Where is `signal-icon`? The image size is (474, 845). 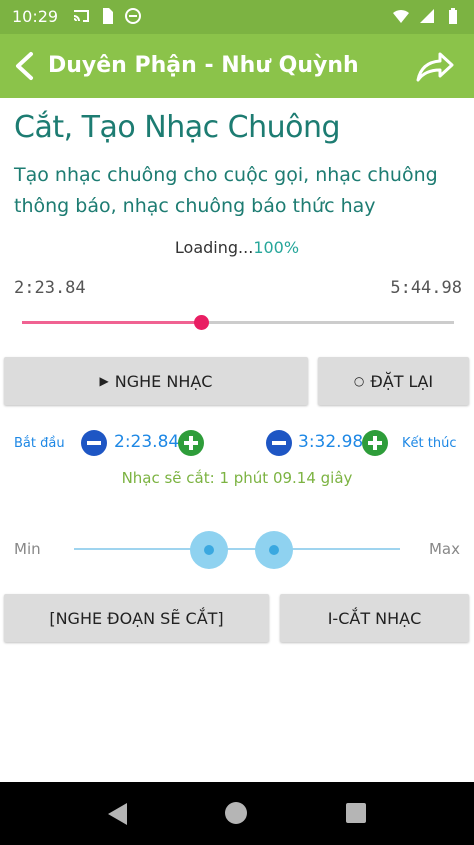
signal-icon is located at coordinates (427, 16).